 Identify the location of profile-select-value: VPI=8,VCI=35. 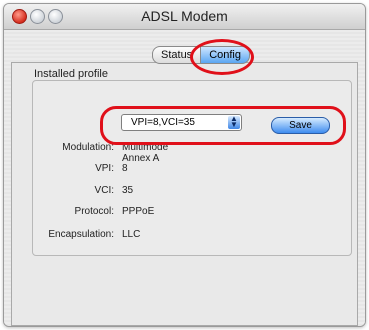
(163, 122).